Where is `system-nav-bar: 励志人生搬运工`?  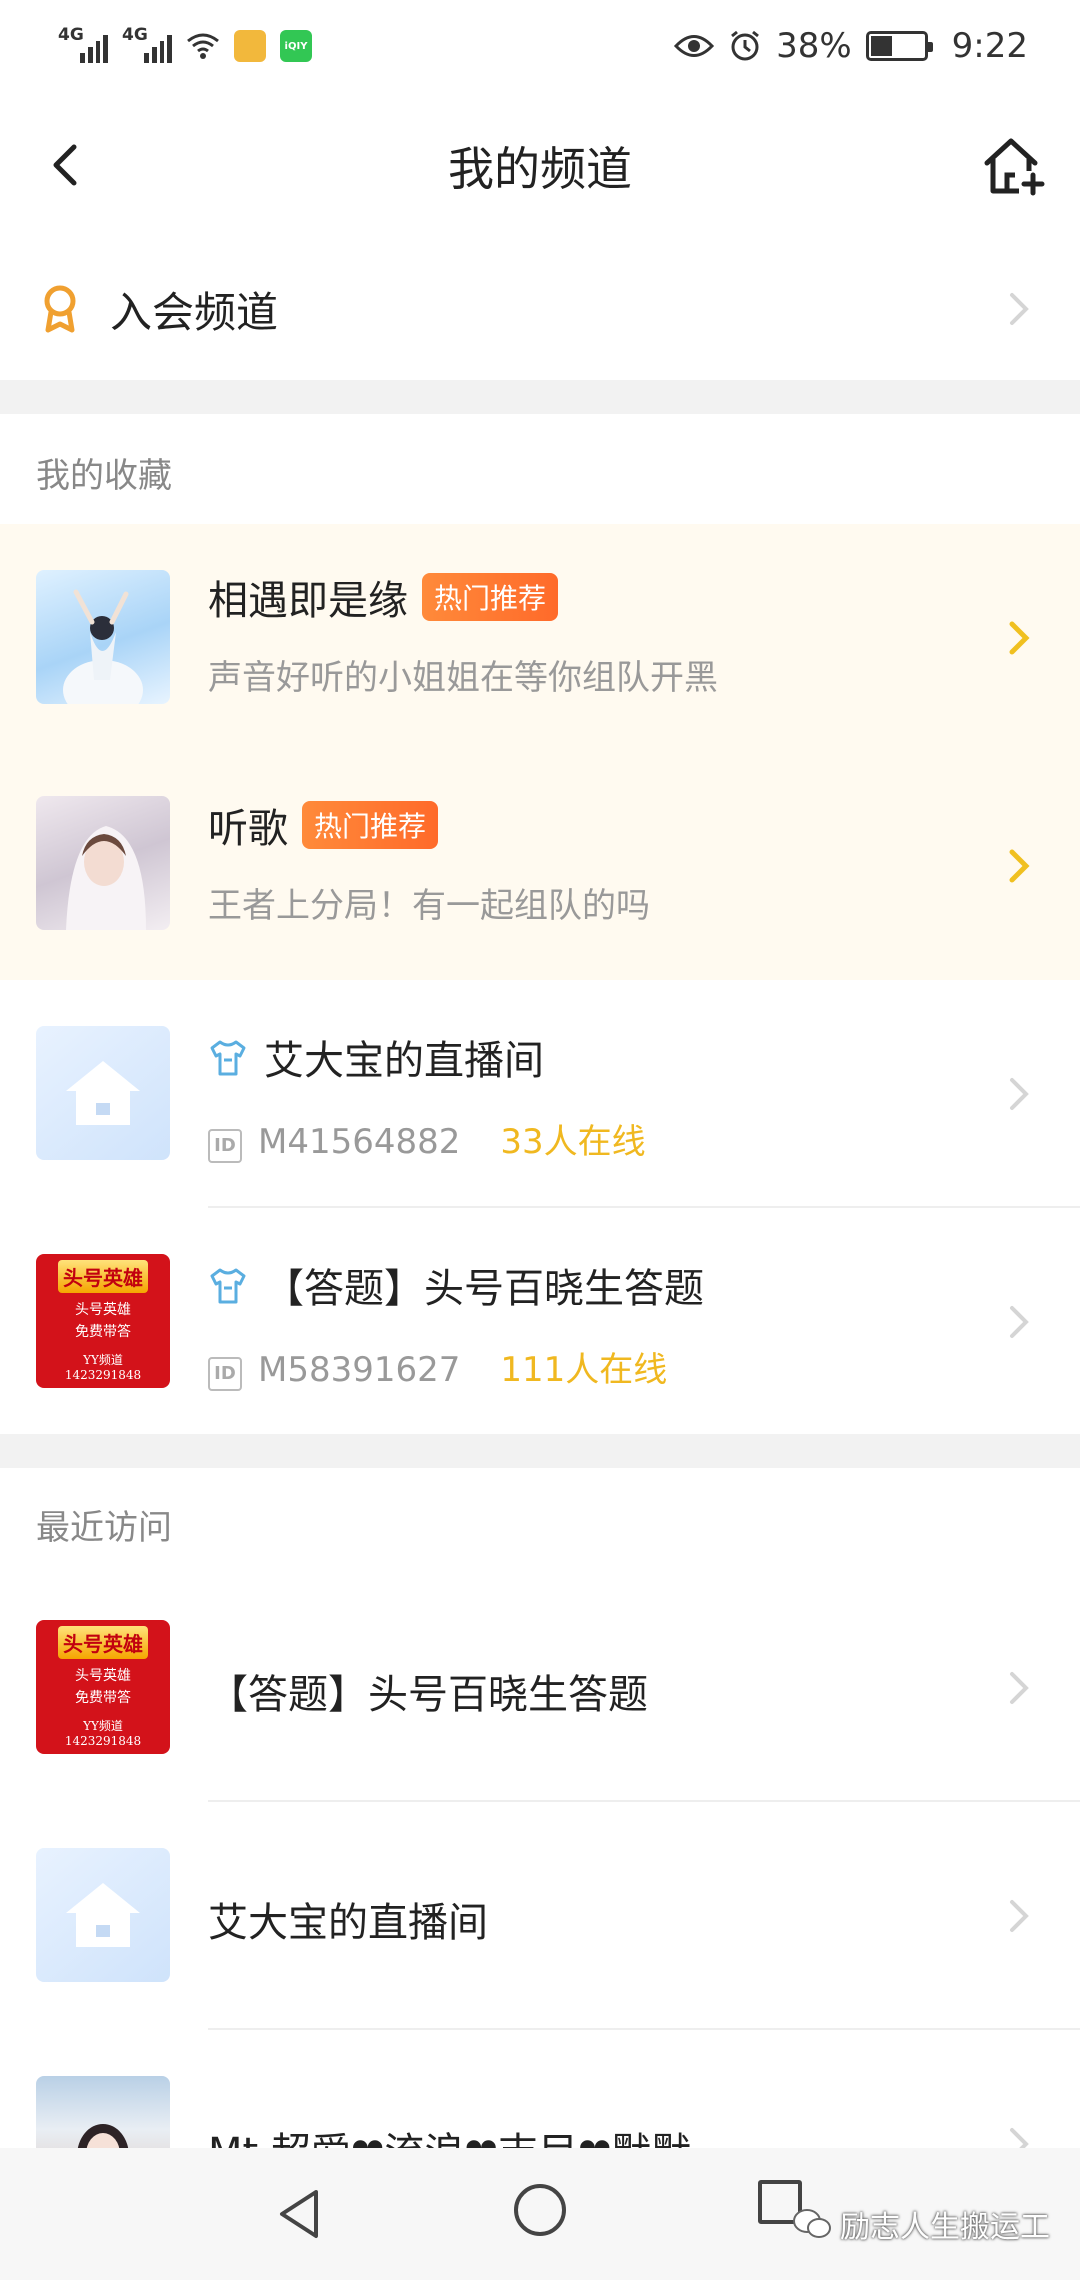
system-nav-bar: 励志人生搬运工 is located at coordinates (540, 2214).